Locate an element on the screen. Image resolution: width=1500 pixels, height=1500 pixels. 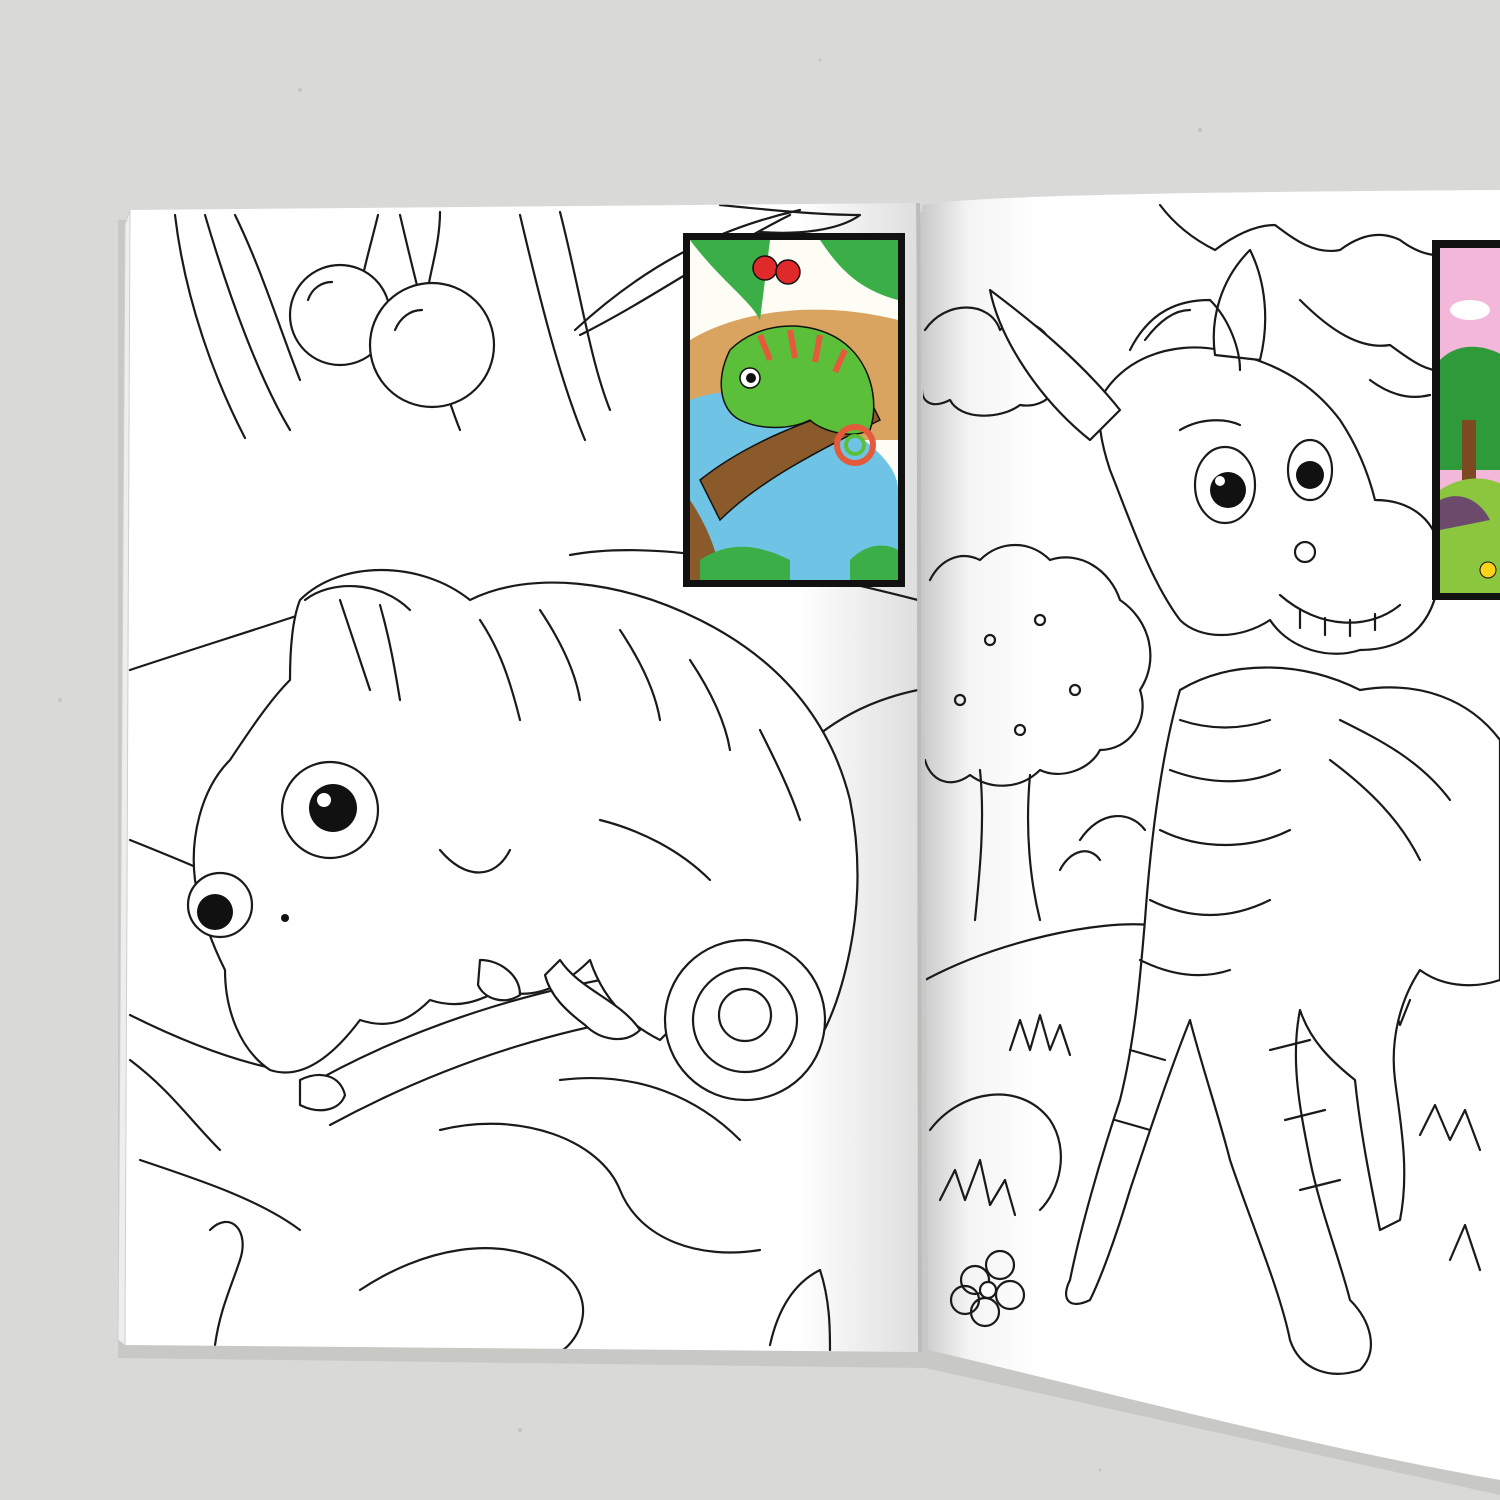
reference-card-zebra is located at coordinates (1466, 420).